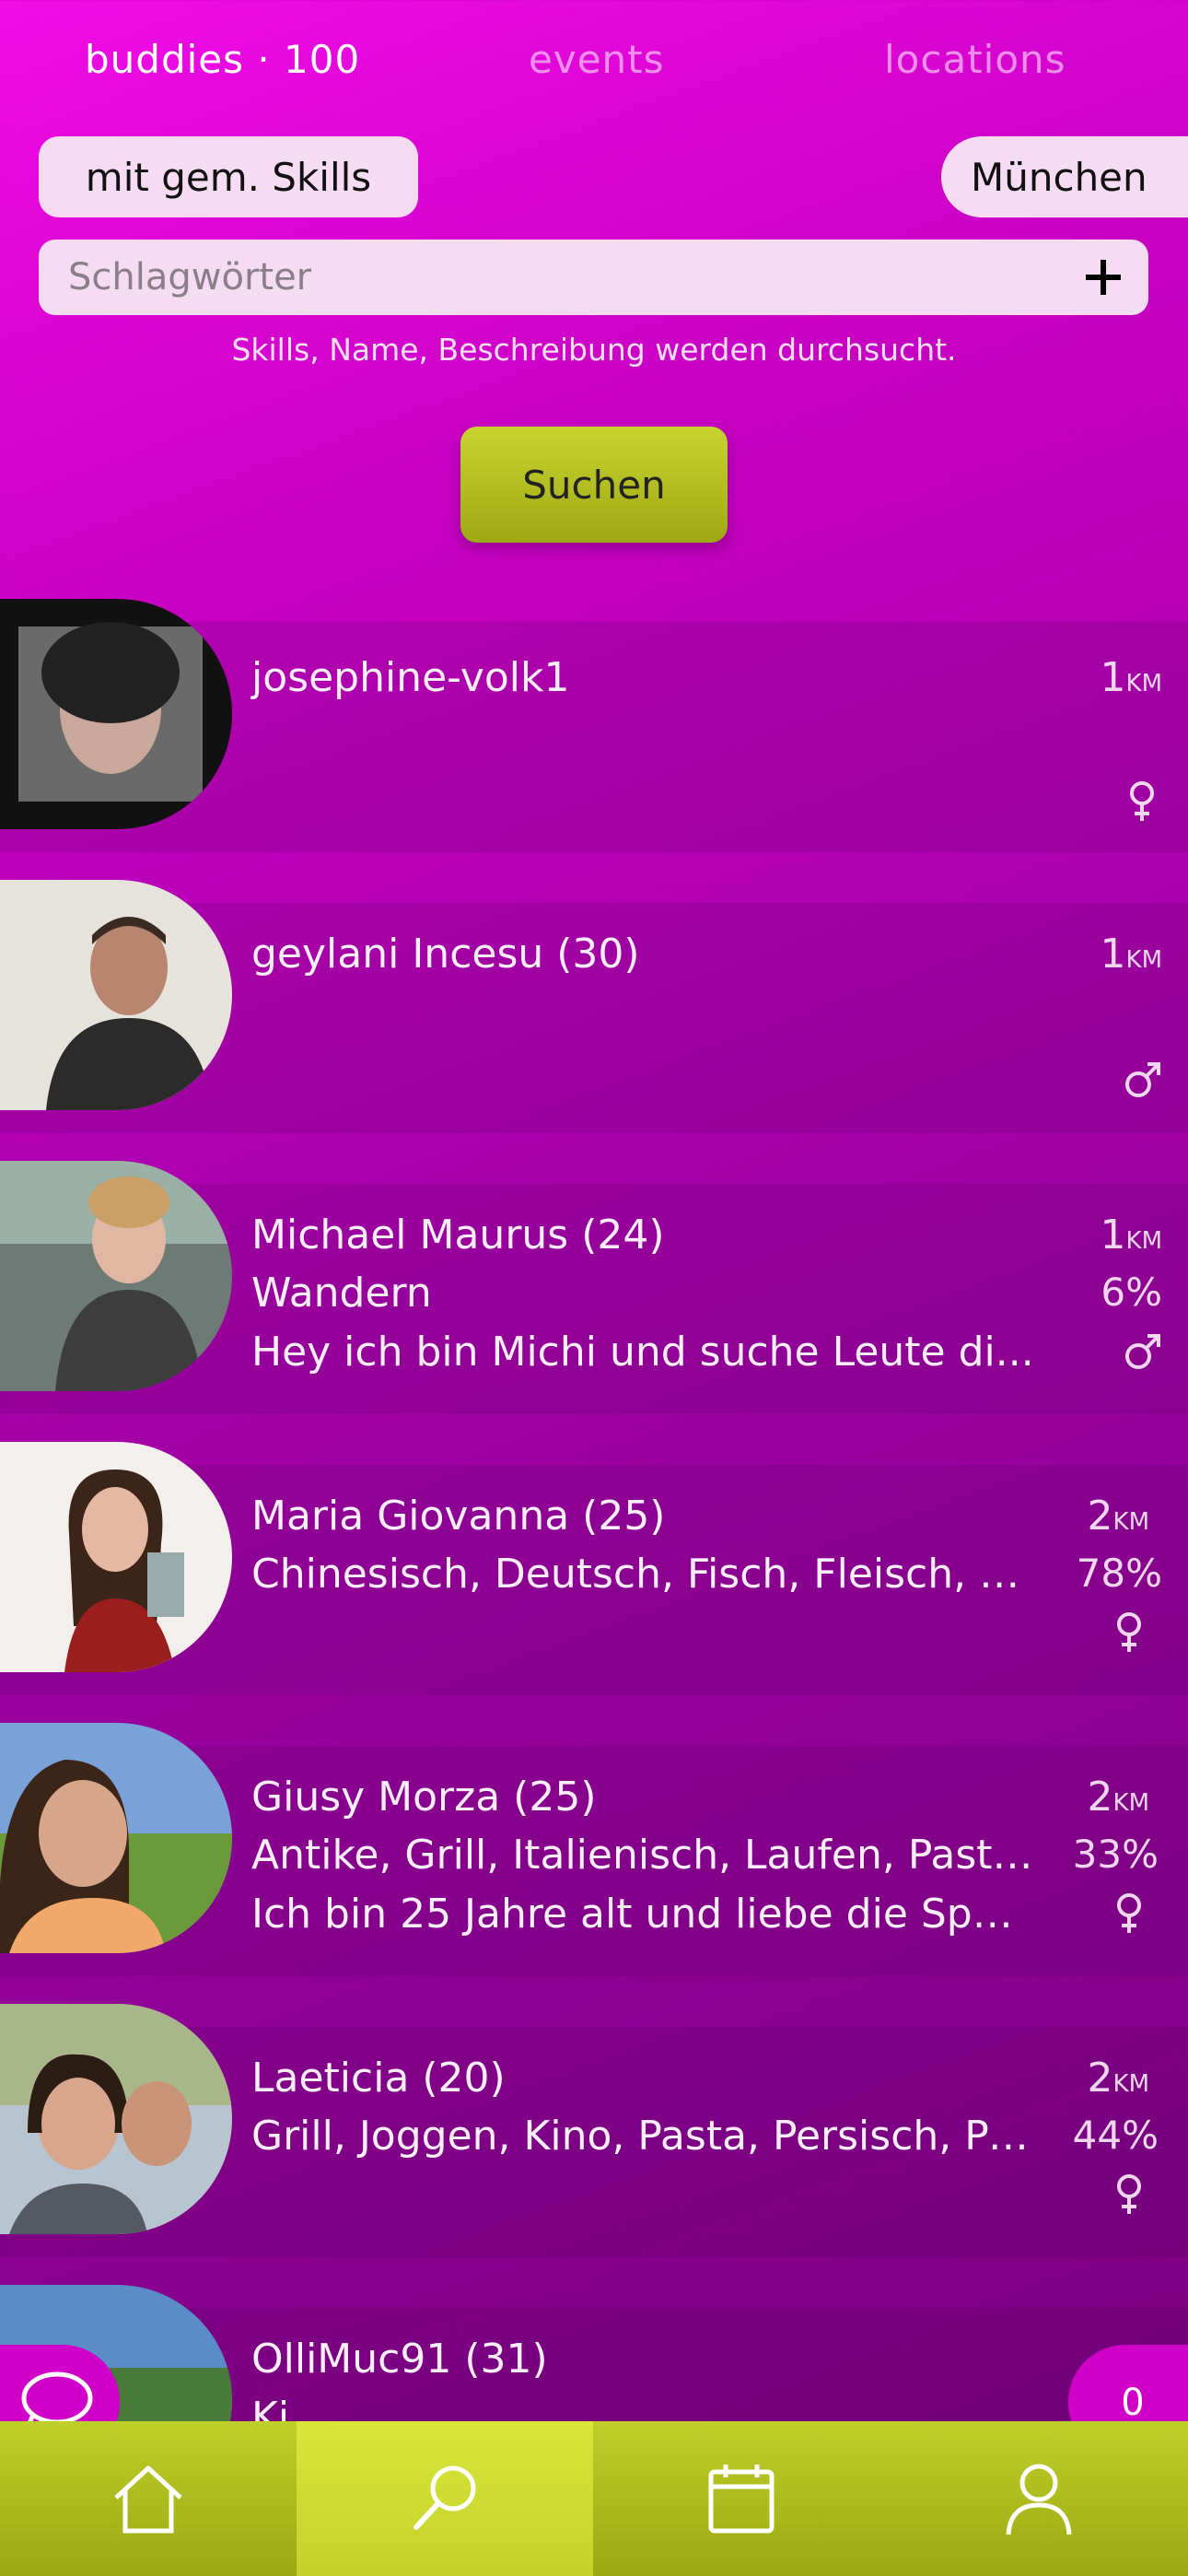 Image resolution: width=1188 pixels, height=2576 pixels. What do you see at coordinates (341, 1293) in the screenshot?
I see `buddy-skills: Wandern` at bounding box center [341, 1293].